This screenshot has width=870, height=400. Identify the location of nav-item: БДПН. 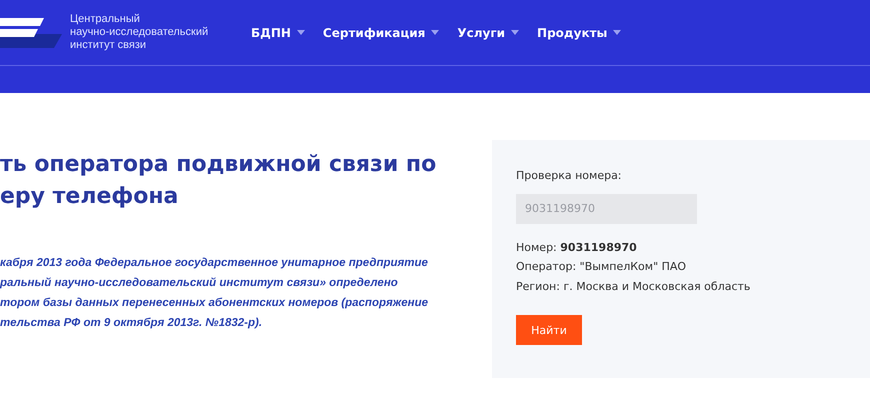
(287, 33).